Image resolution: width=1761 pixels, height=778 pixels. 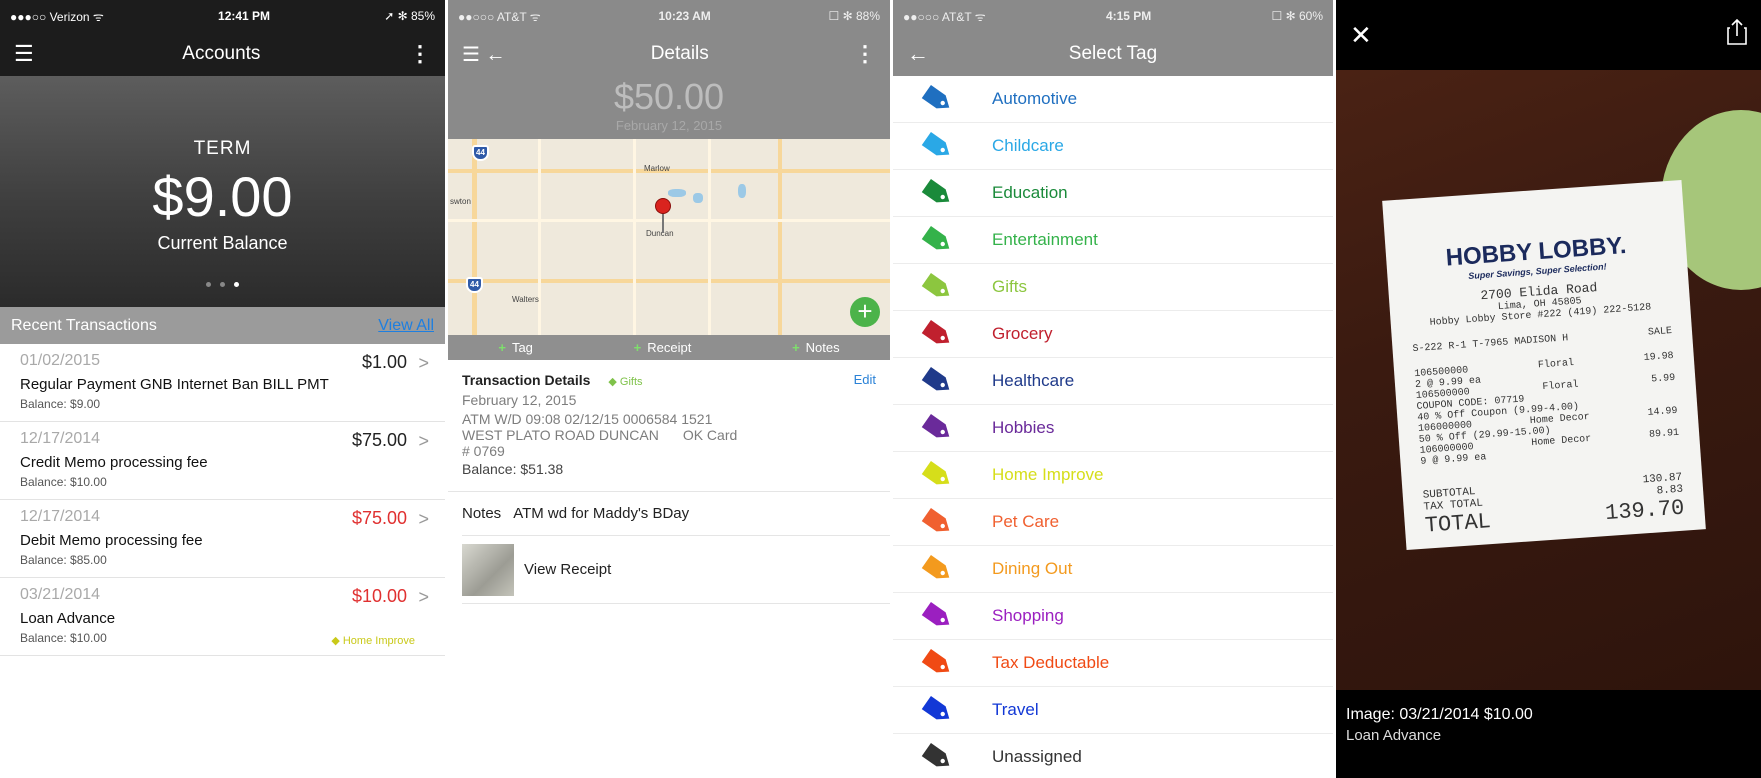 I want to click on tag-option: Automotive, so click(x=1113, y=99).